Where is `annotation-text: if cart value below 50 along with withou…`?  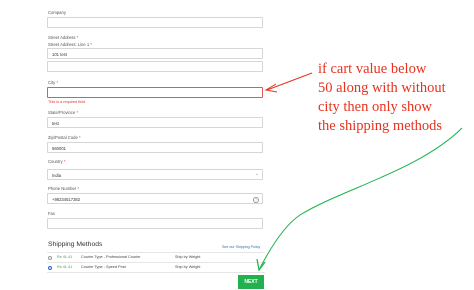 annotation-text: if cart value below 50 along with withou… is located at coordinates (382, 97).